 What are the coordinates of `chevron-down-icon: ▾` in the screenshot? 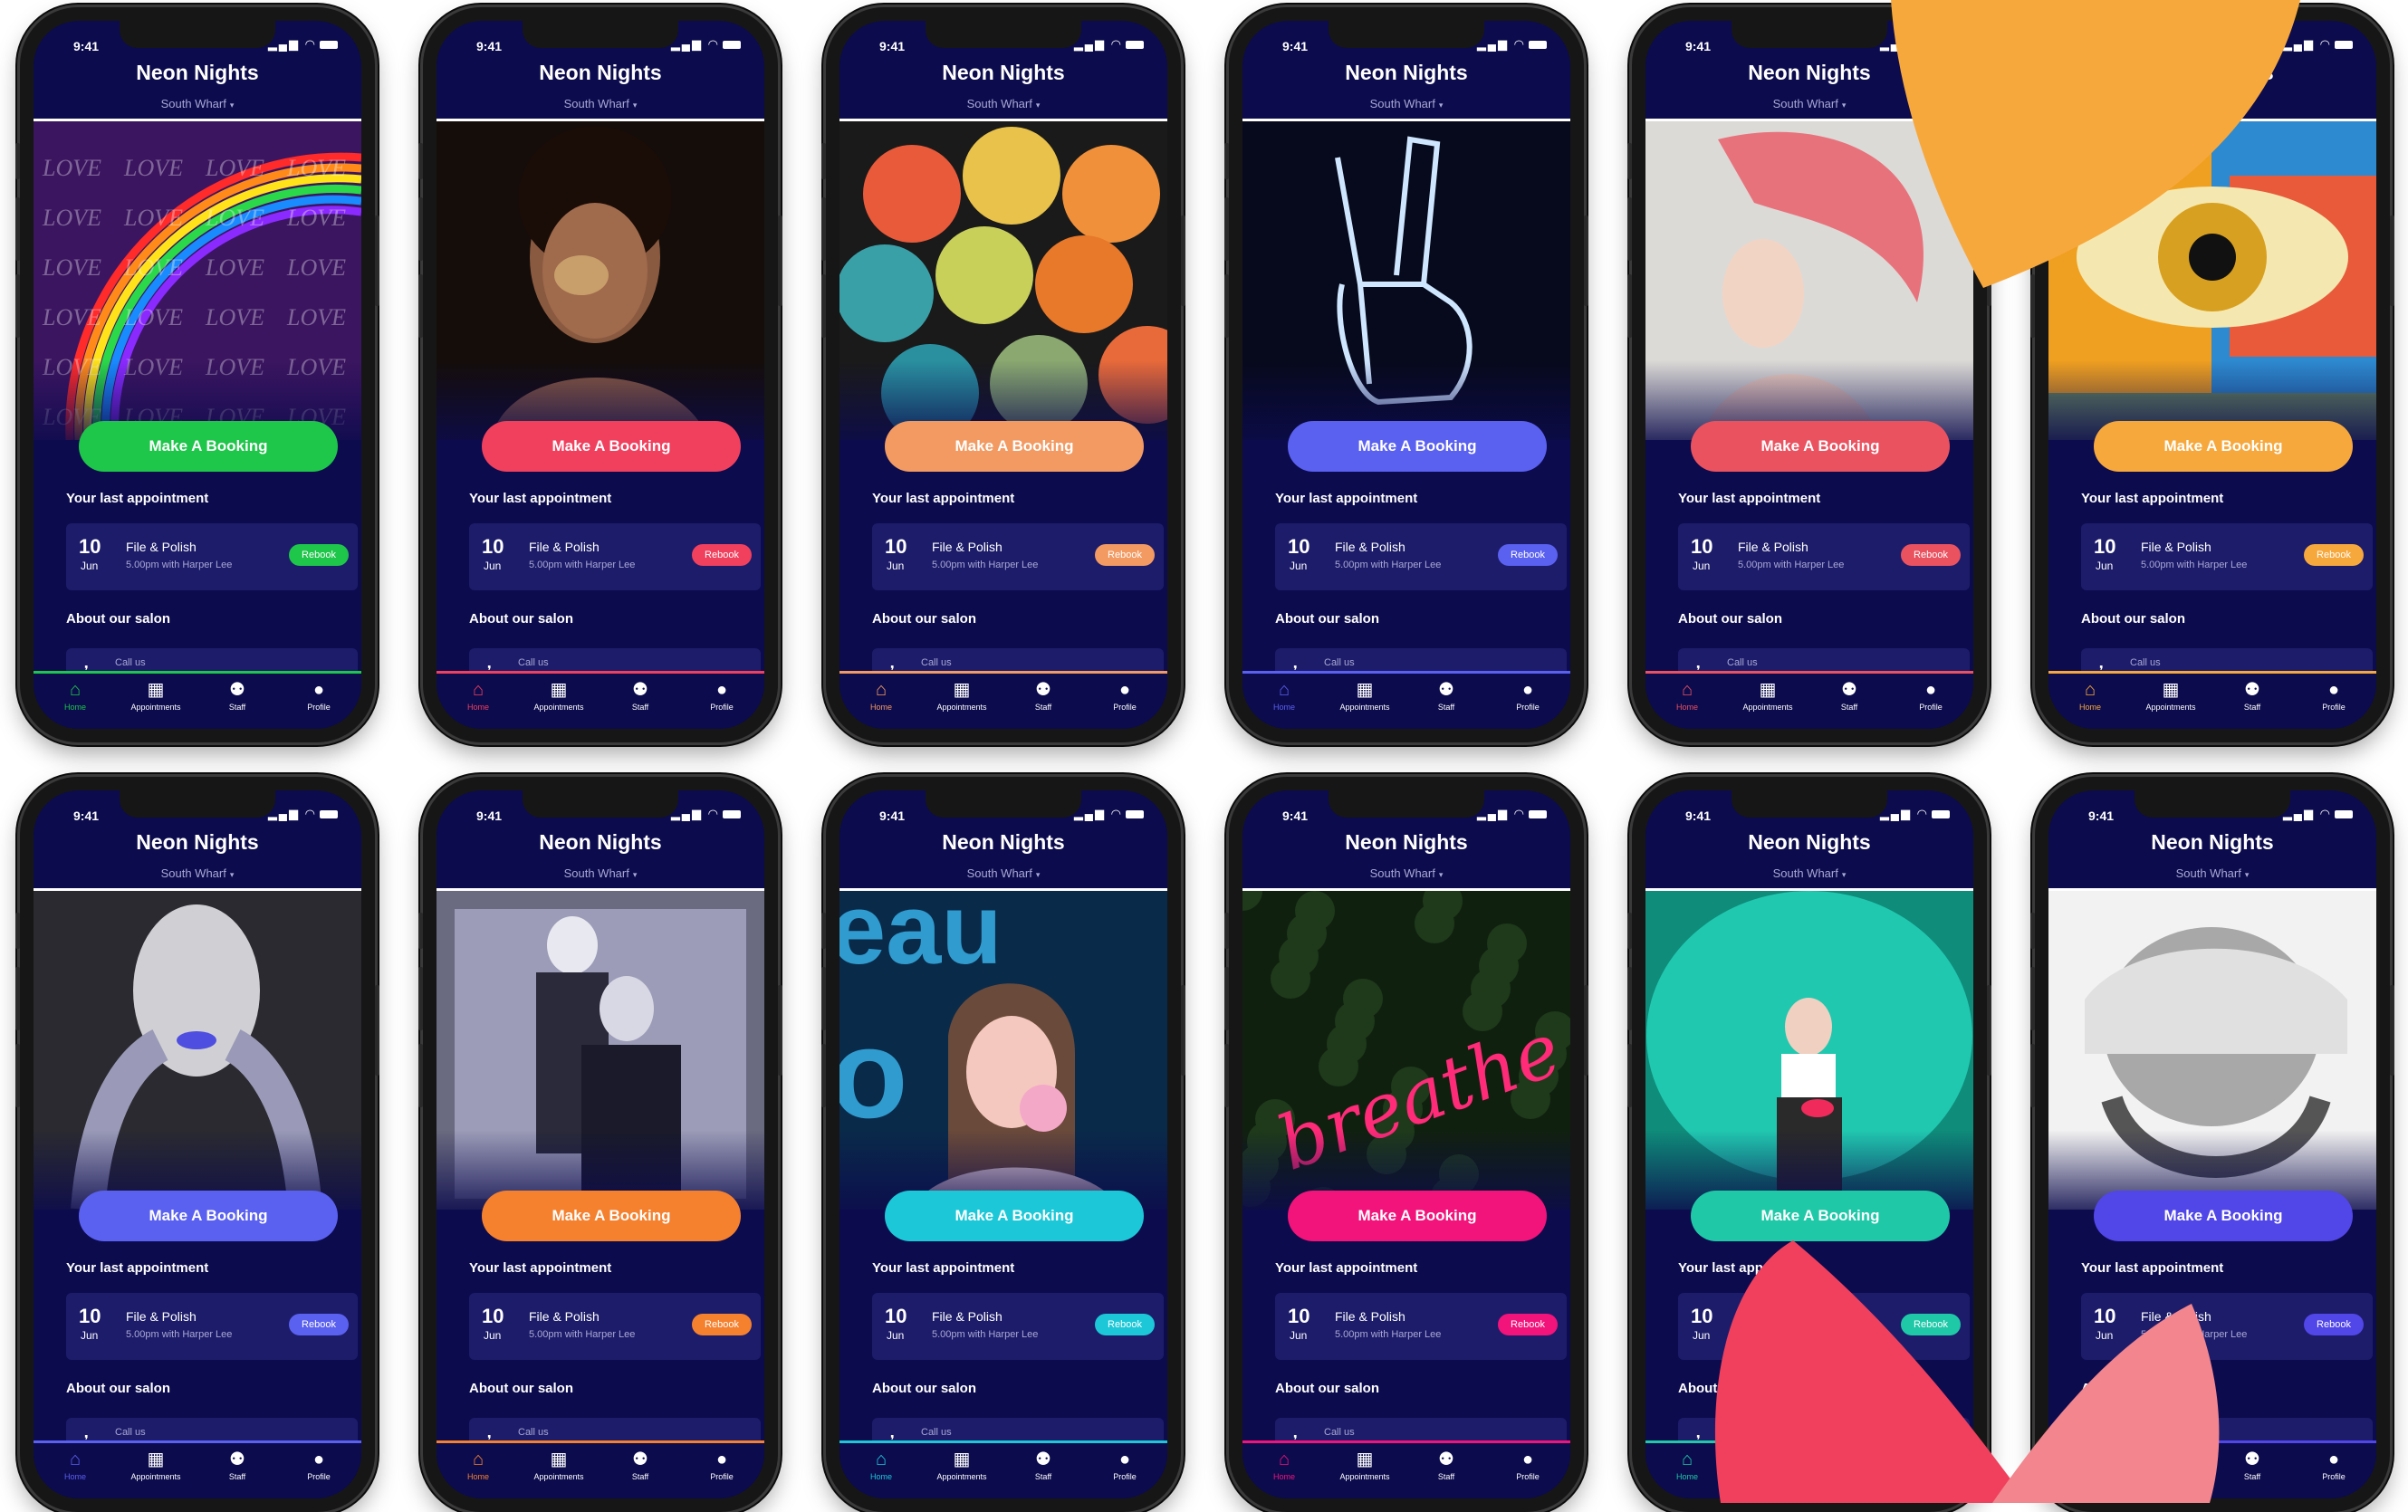 It's located at (1441, 105).